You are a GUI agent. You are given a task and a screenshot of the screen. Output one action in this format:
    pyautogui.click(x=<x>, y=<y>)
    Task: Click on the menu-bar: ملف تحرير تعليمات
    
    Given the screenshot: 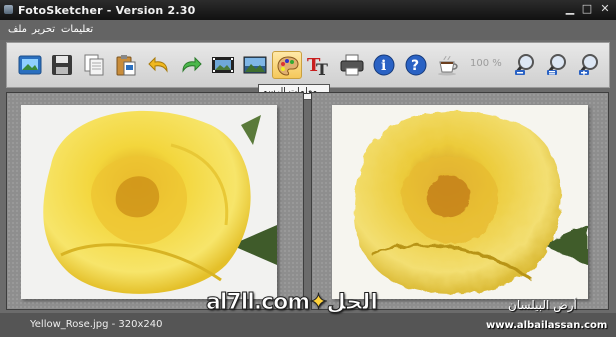 What is the action you would take?
    pyautogui.click(x=308, y=30)
    